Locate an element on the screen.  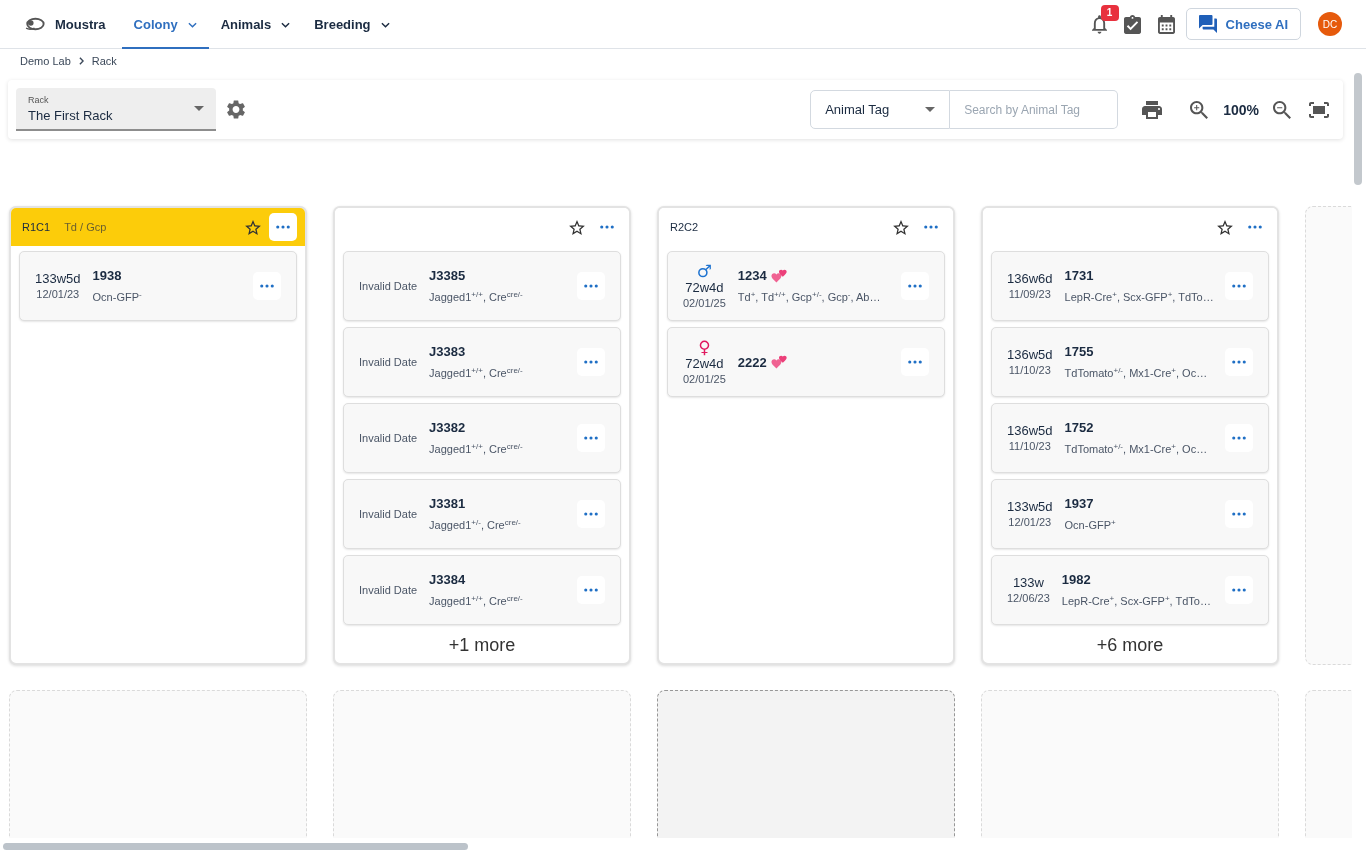
animal-tag: J3384 is located at coordinates (447, 579).